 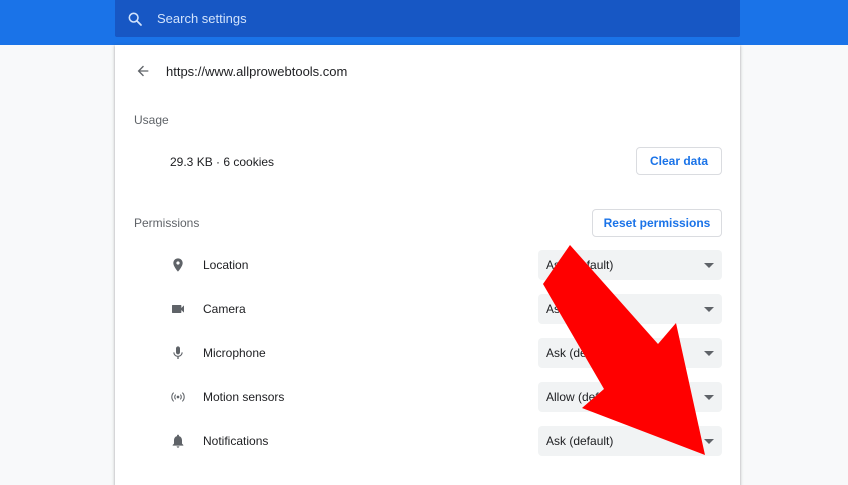 I want to click on microphone-select: Ask (default), so click(x=630, y=353).